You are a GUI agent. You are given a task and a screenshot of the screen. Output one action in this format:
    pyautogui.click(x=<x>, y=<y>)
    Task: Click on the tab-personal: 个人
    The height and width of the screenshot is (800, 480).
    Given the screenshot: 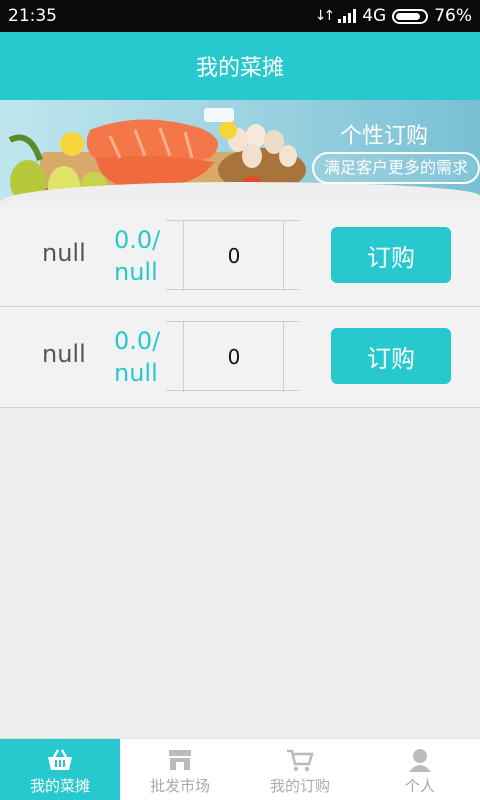 What is the action you would take?
    pyautogui.click(x=420, y=769)
    